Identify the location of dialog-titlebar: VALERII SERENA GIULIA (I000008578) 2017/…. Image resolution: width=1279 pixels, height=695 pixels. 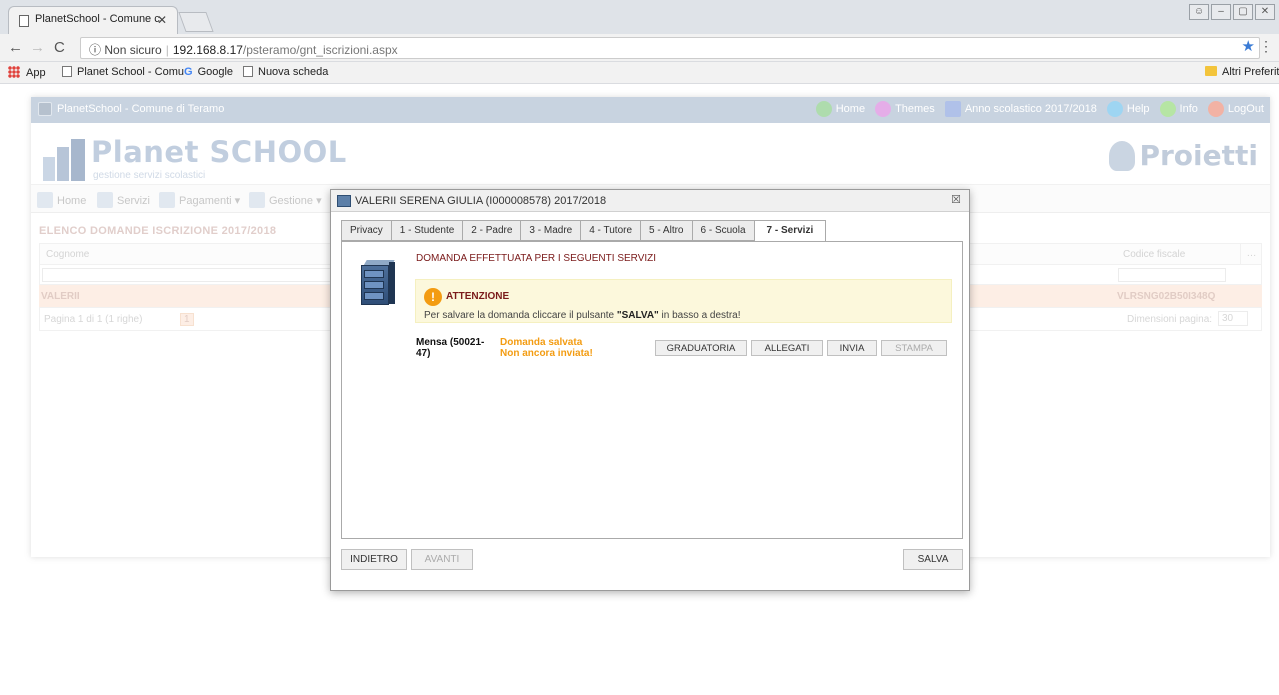
(650, 201).